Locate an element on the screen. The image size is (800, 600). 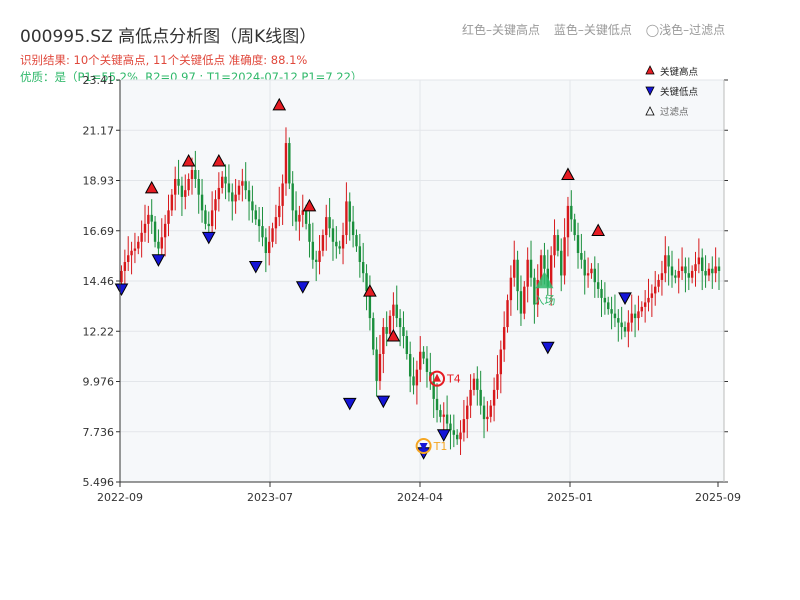
entry-label: 入场 is located at coordinates (544, 300).